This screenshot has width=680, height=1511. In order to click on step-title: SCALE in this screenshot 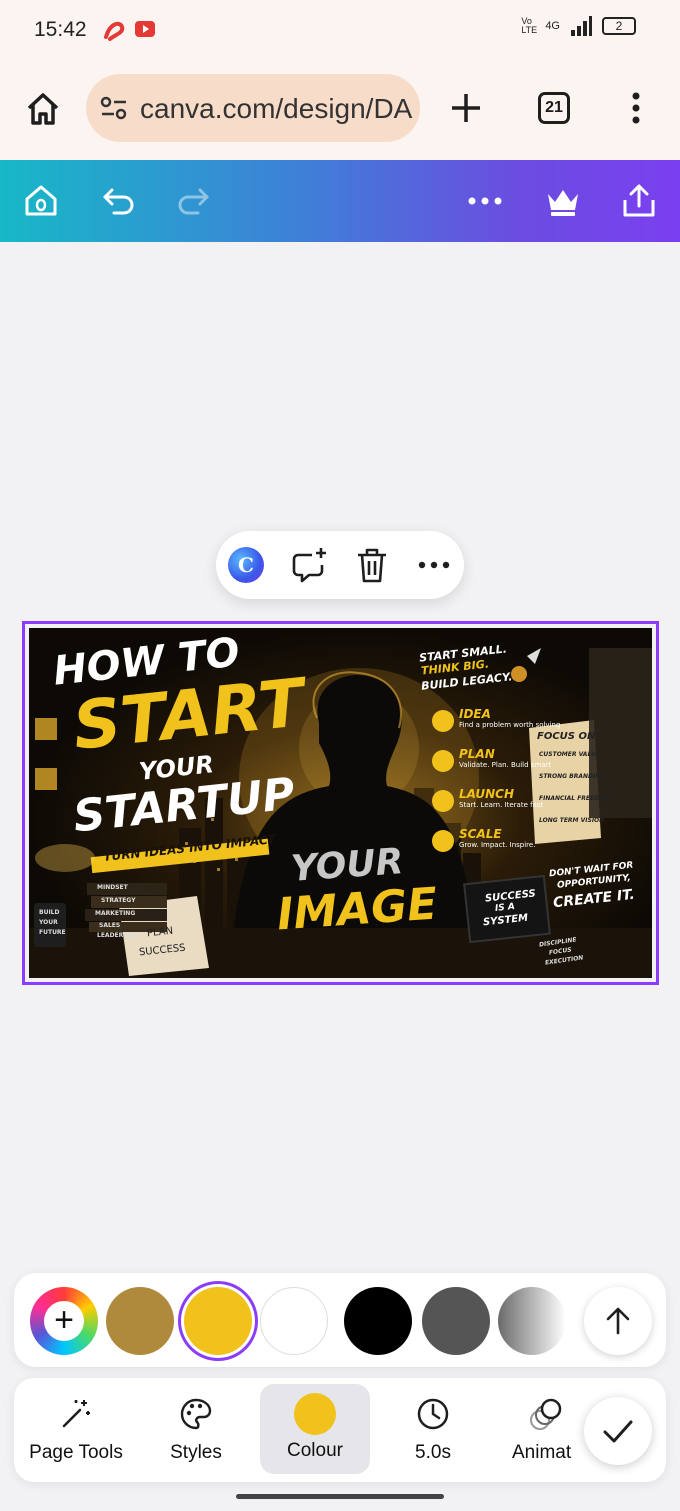, I will do `click(480, 834)`.